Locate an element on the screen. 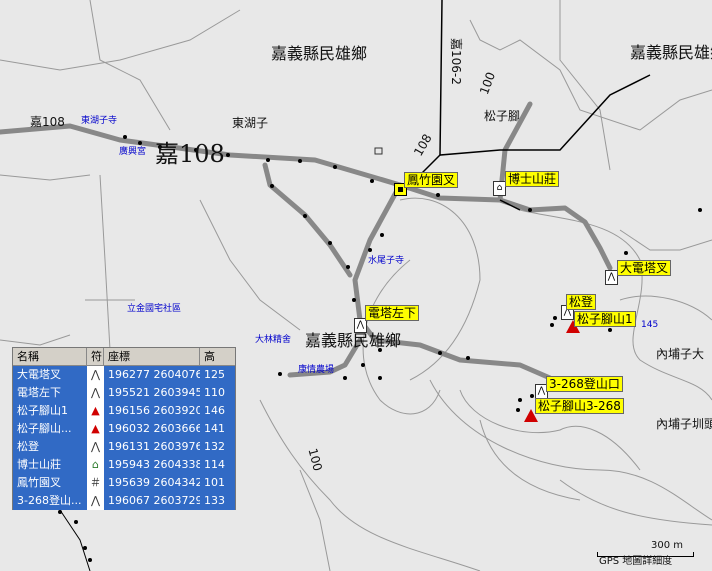 This screenshot has width=712, height=571. cell-coord: 196067 2603729 is located at coordinates (152, 501).